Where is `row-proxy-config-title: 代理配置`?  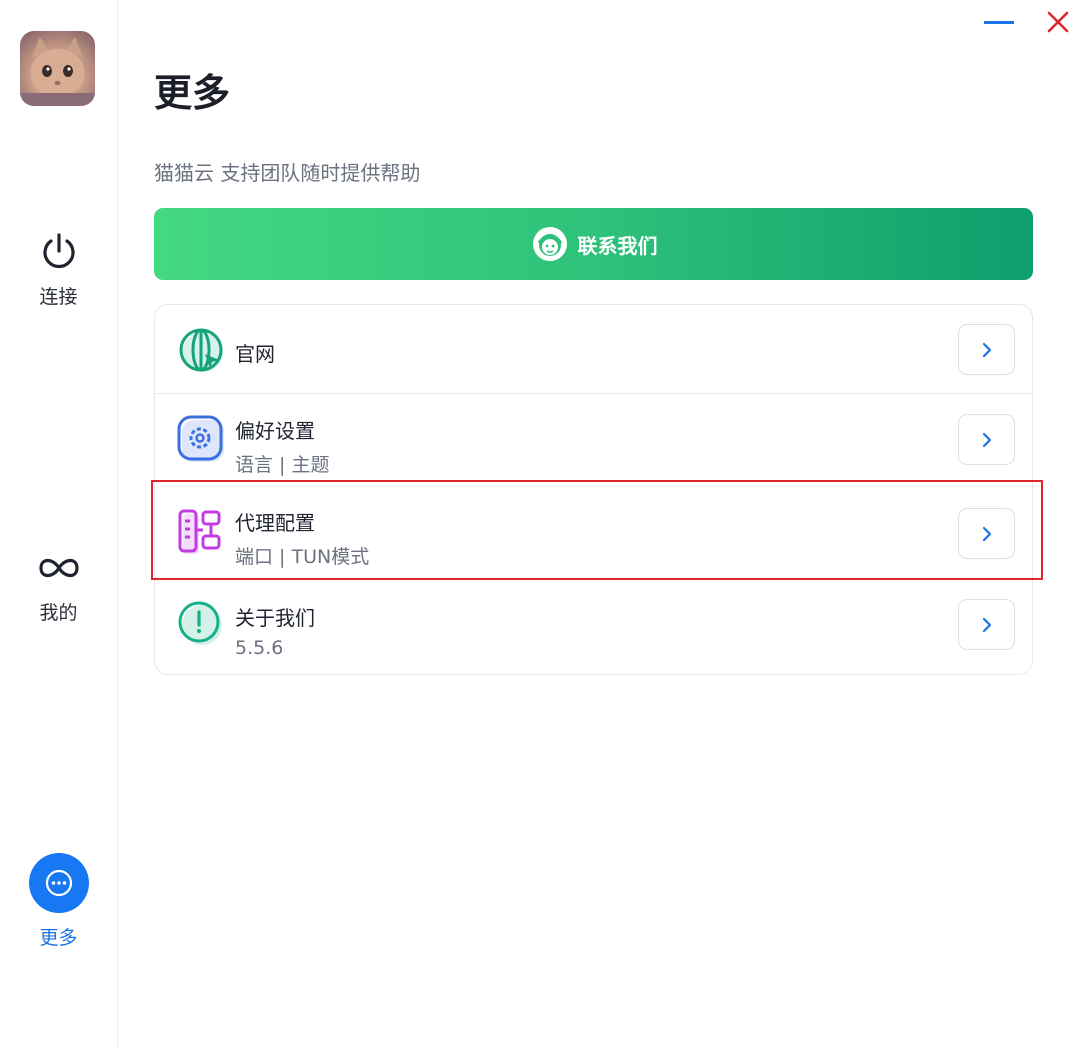 row-proxy-config-title: 代理配置 is located at coordinates (275, 523).